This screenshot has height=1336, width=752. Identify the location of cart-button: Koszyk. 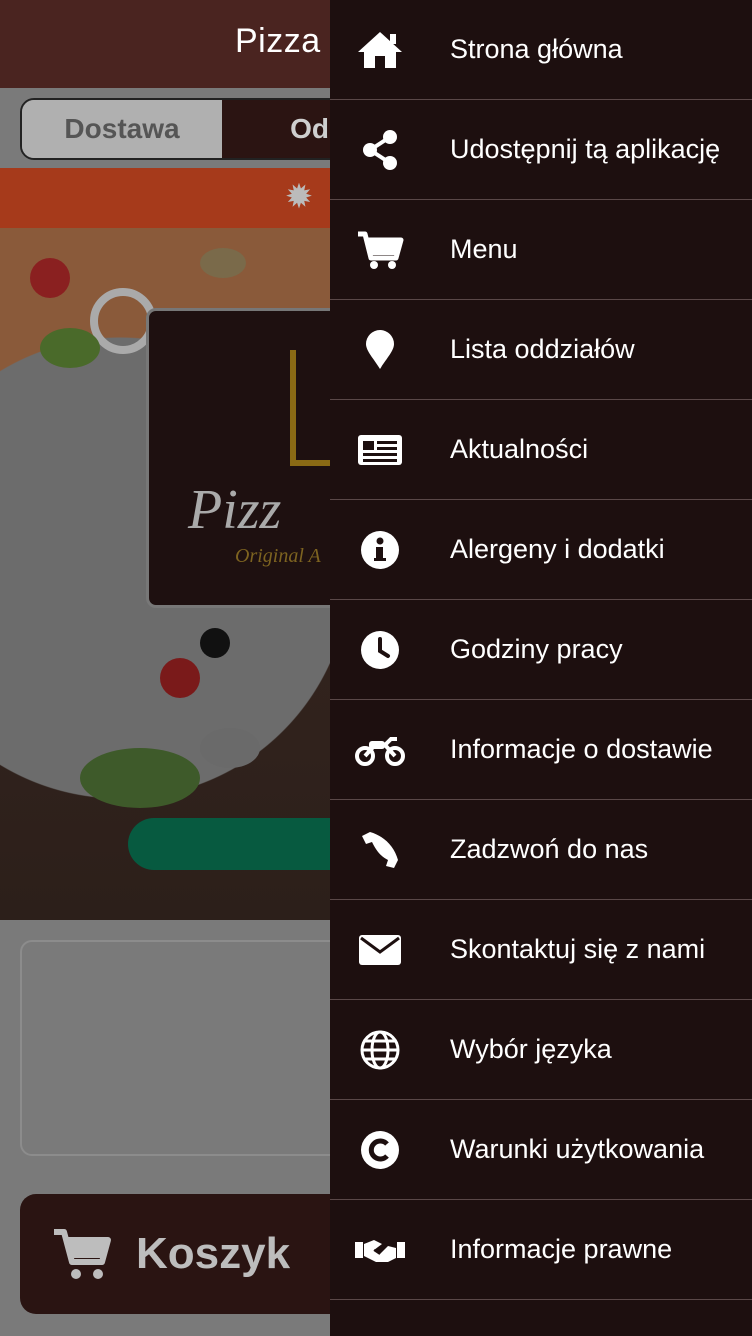
(200, 1254).